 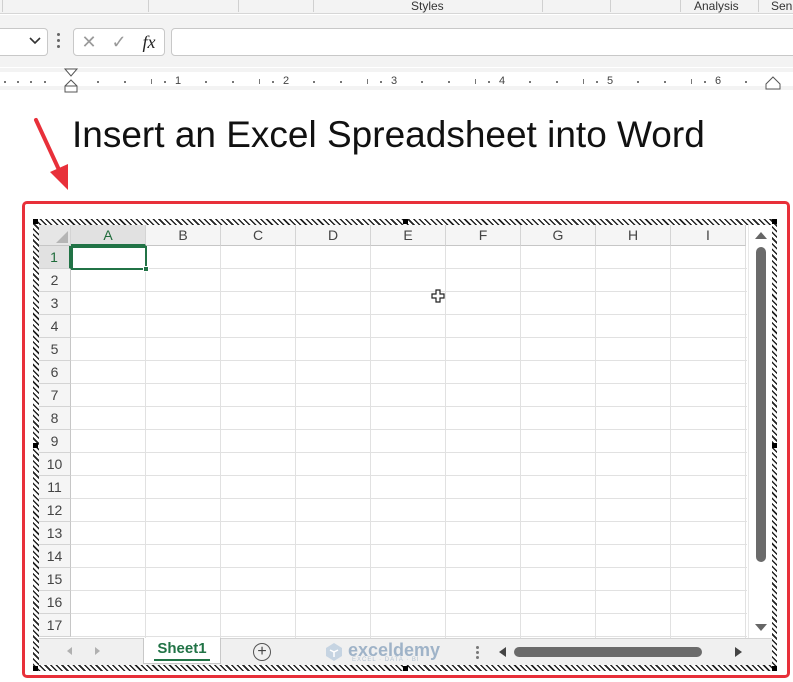 What do you see at coordinates (55, 533) in the screenshot?
I see `row-header: 13` at bounding box center [55, 533].